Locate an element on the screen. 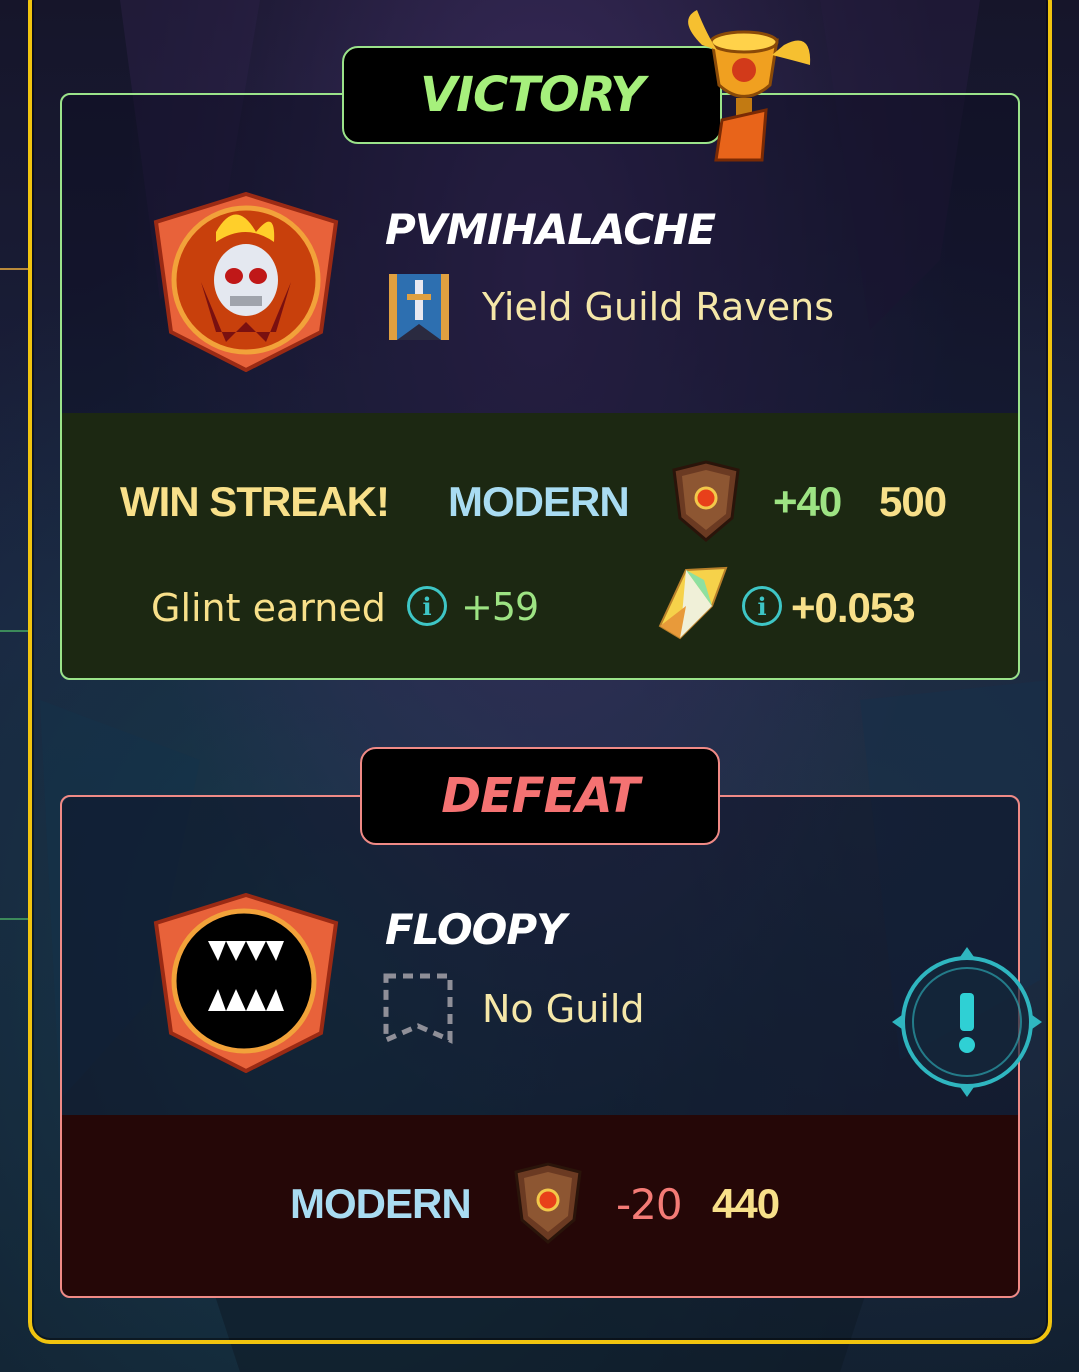 The image size is (1079, 1372). victory-guild-name: Yield Guild Ravens is located at coordinates (658, 307).